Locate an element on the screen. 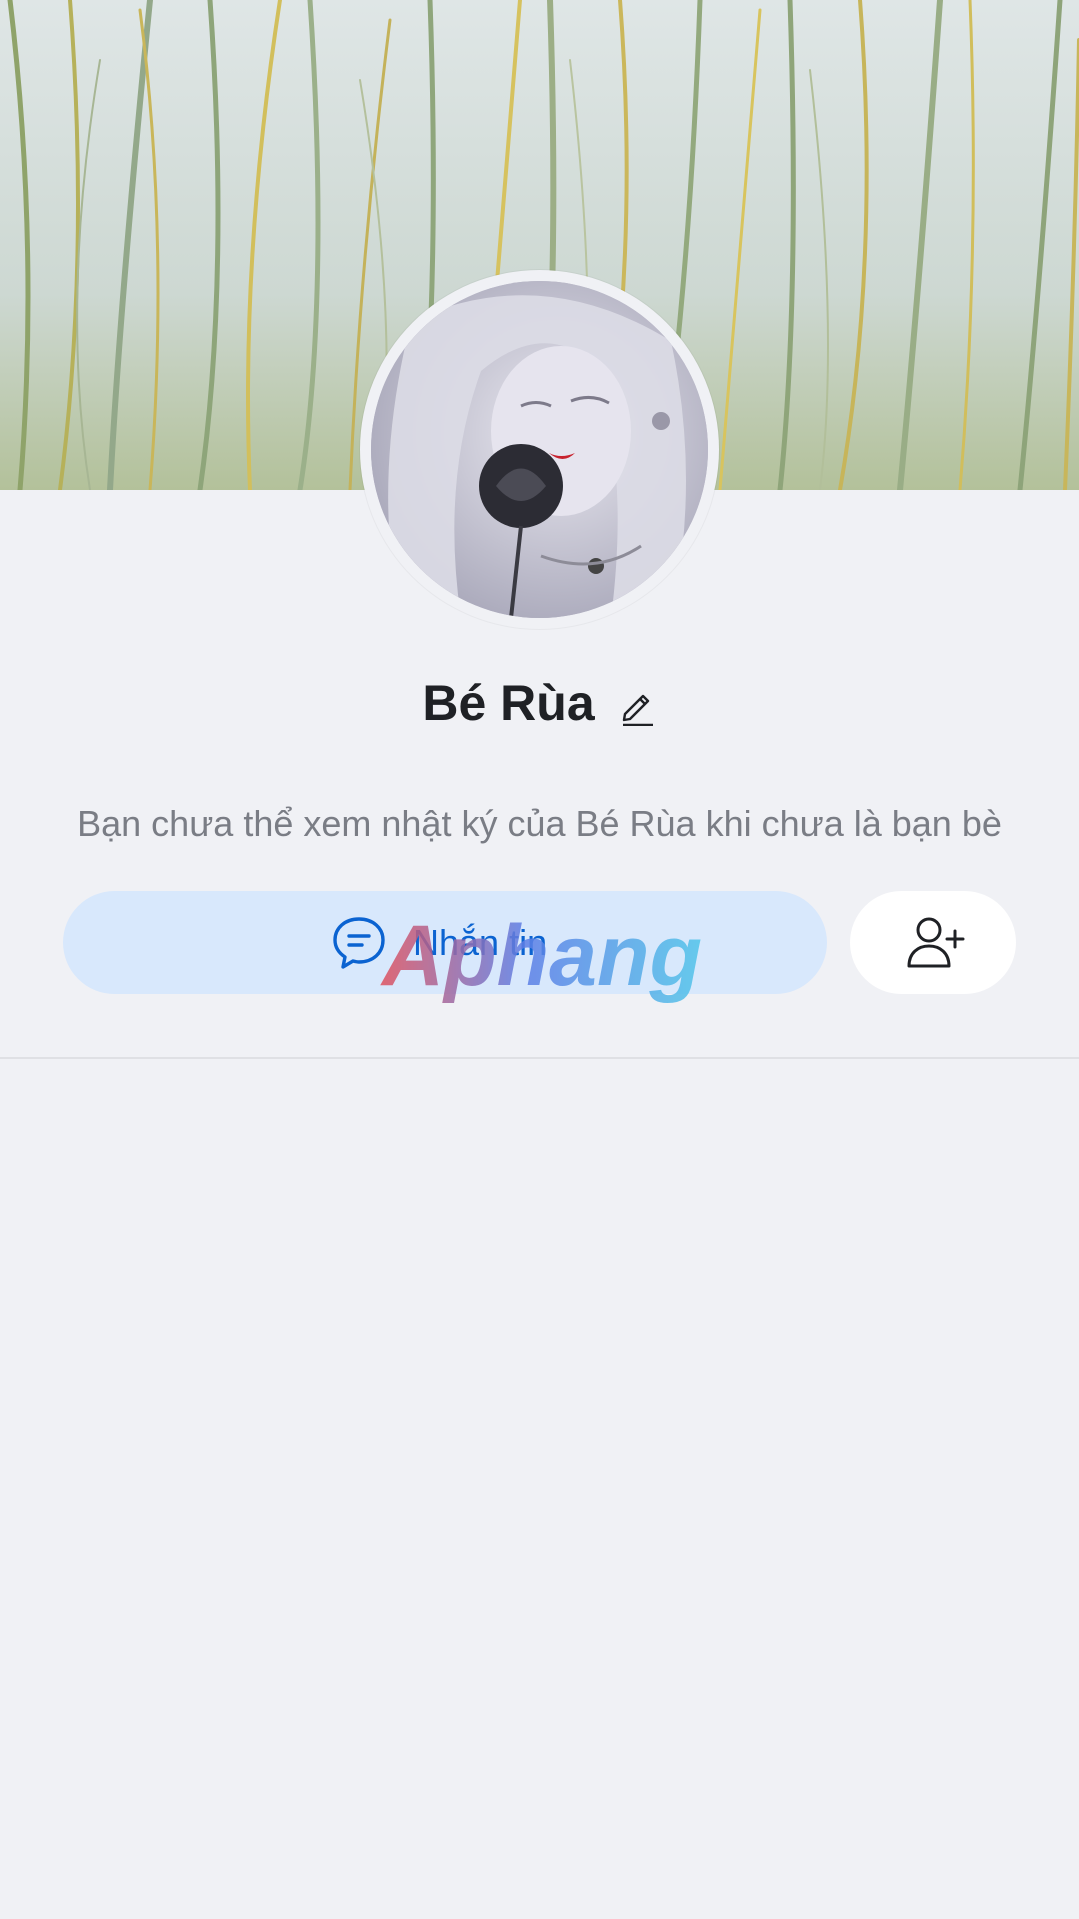 The width and height of the screenshot is (1079, 1919). avatar is located at coordinates (539, 449).